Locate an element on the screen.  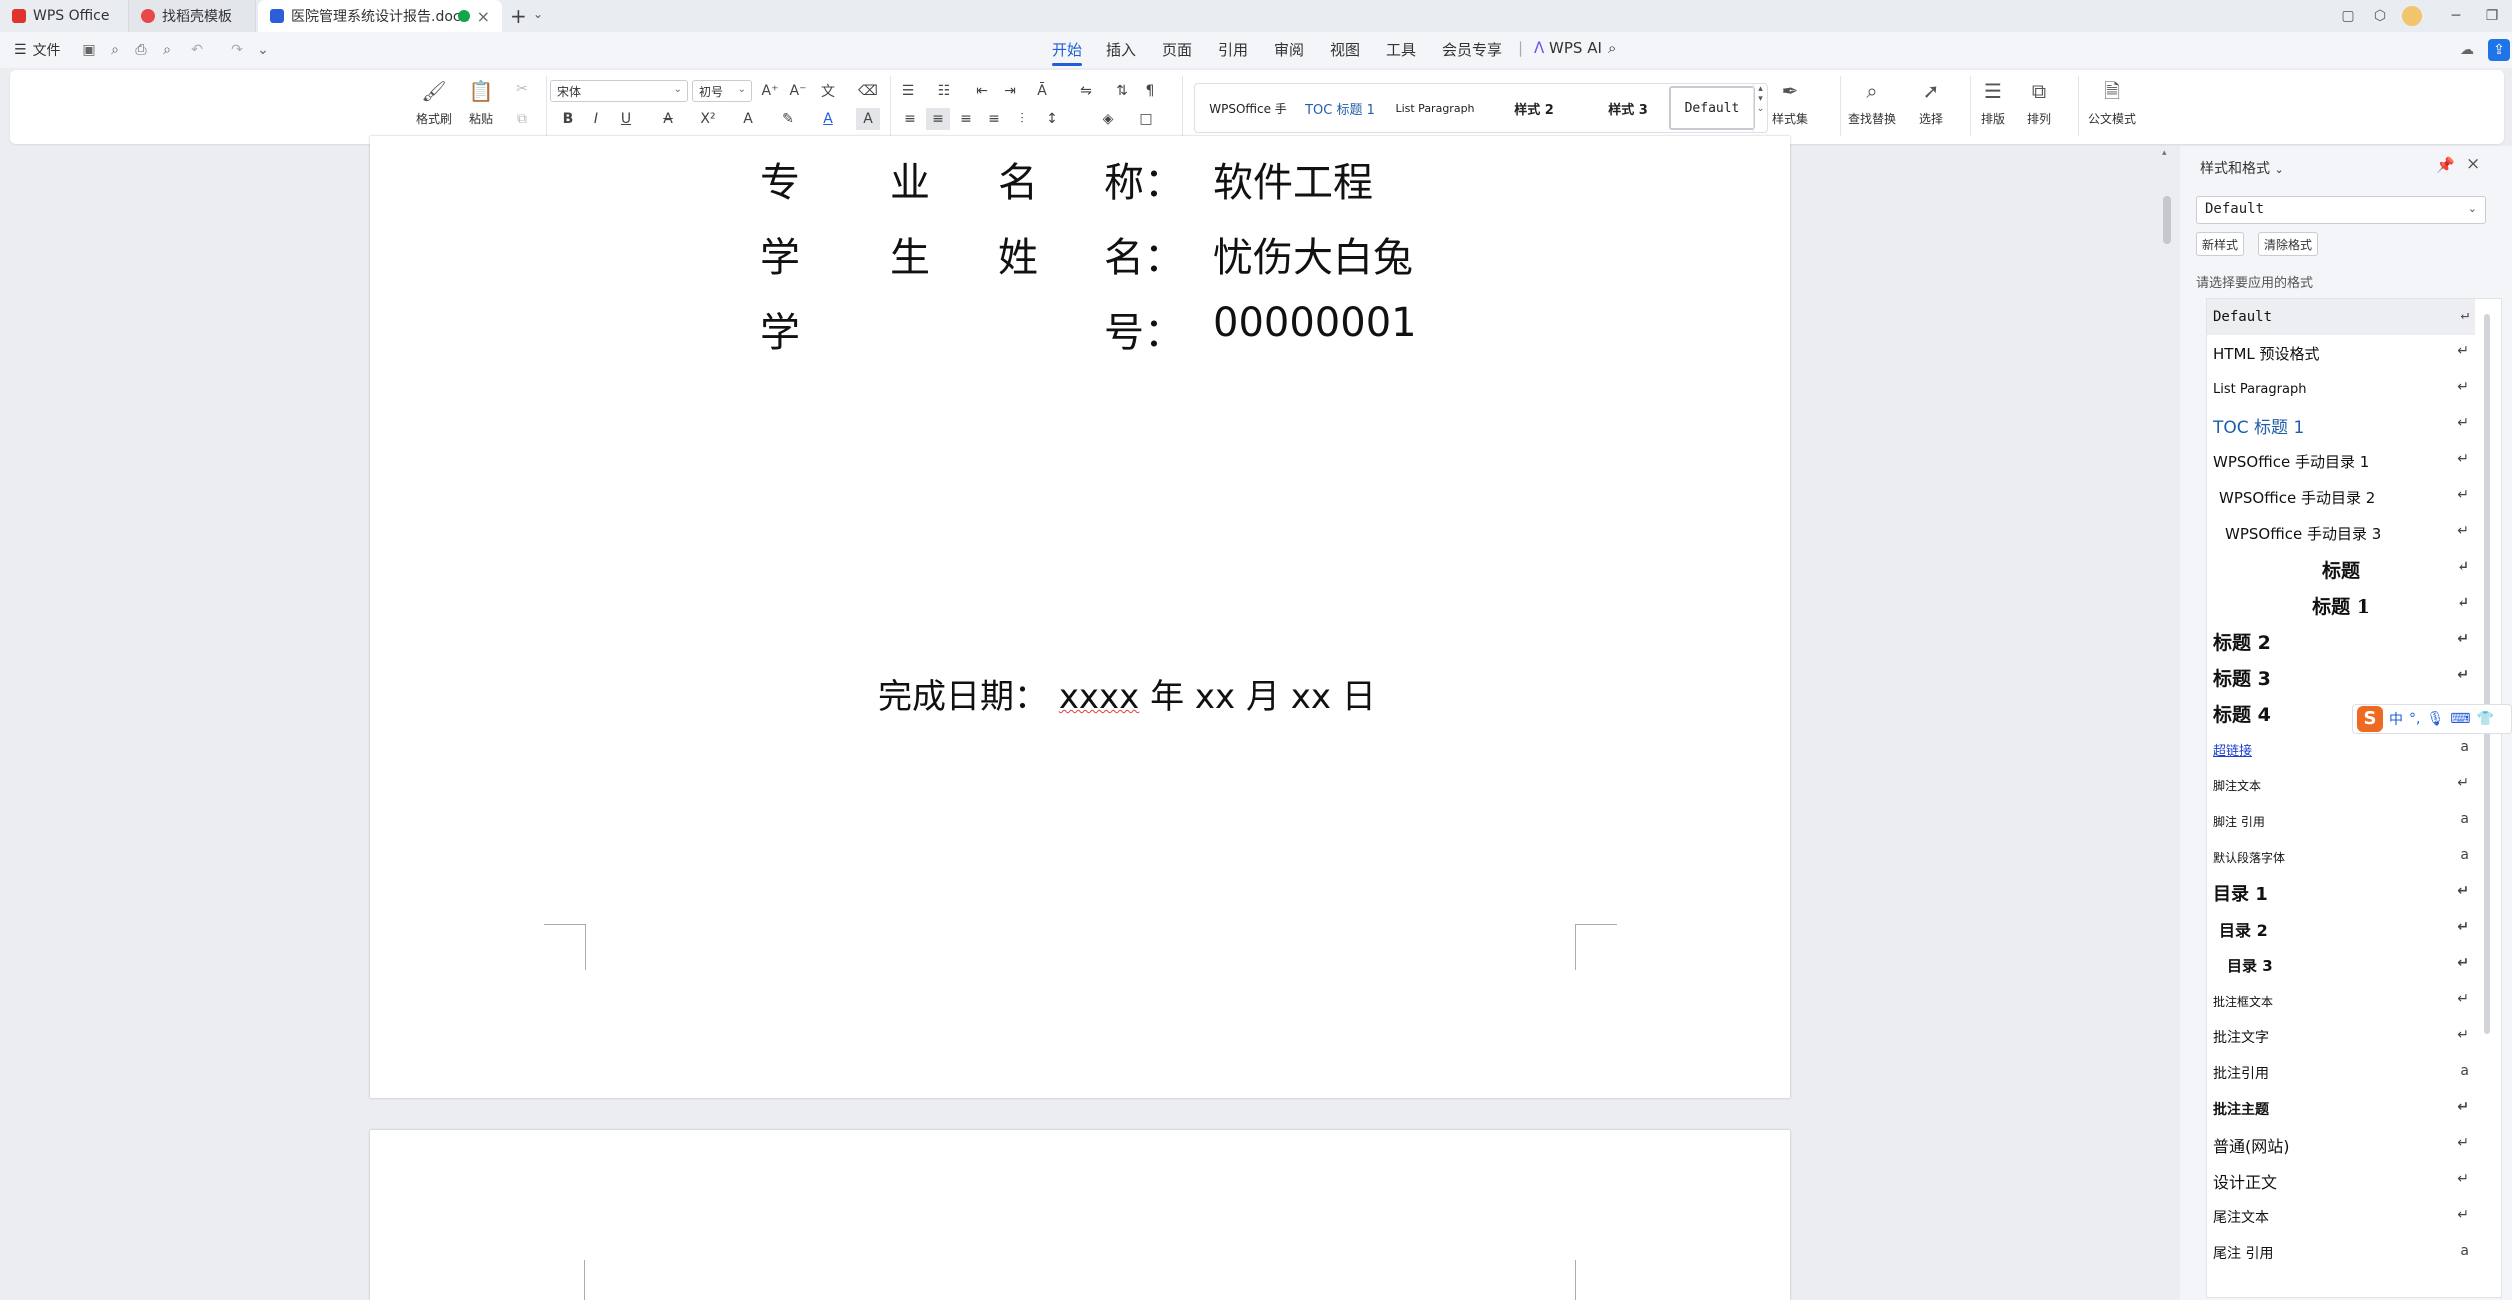
list-item: TOC 标题 1 ↵ is located at coordinates (2341, 425).